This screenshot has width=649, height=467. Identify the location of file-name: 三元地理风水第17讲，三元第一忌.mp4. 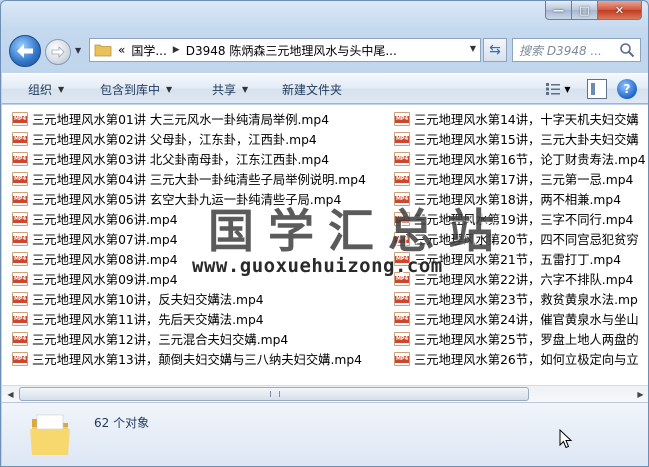
(524, 180).